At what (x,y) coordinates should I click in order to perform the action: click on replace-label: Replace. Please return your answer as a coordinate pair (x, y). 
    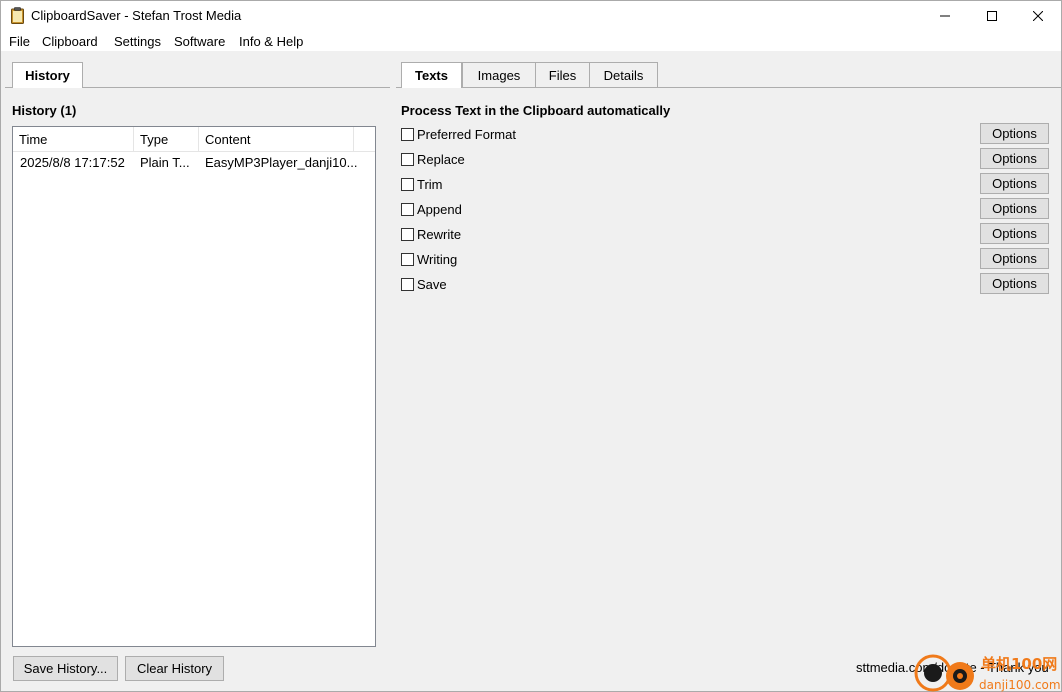
    Looking at the image, I should click on (441, 159).